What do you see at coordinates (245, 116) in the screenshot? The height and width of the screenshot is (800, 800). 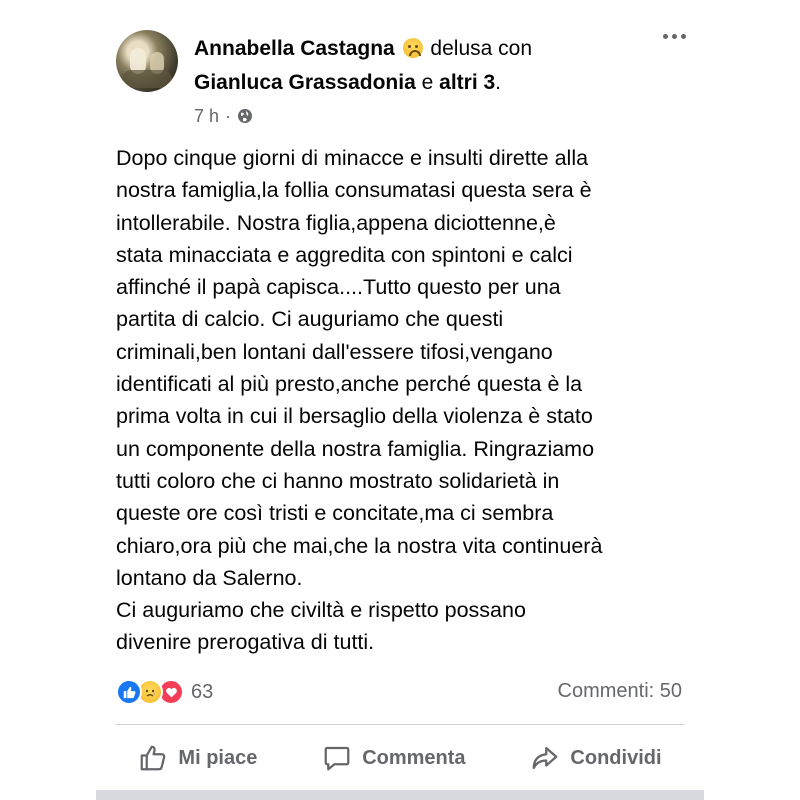 I see `globe-icon` at bounding box center [245, 116].